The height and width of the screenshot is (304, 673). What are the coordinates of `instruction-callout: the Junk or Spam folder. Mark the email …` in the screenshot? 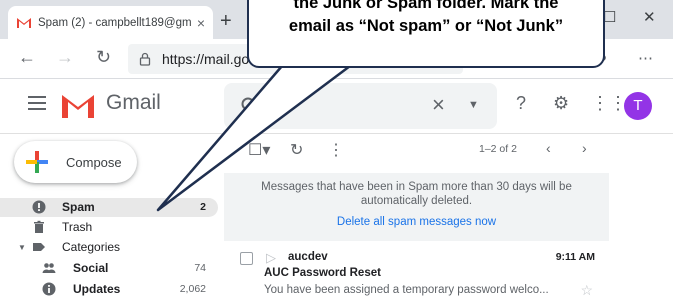 It's located at (426, 34).